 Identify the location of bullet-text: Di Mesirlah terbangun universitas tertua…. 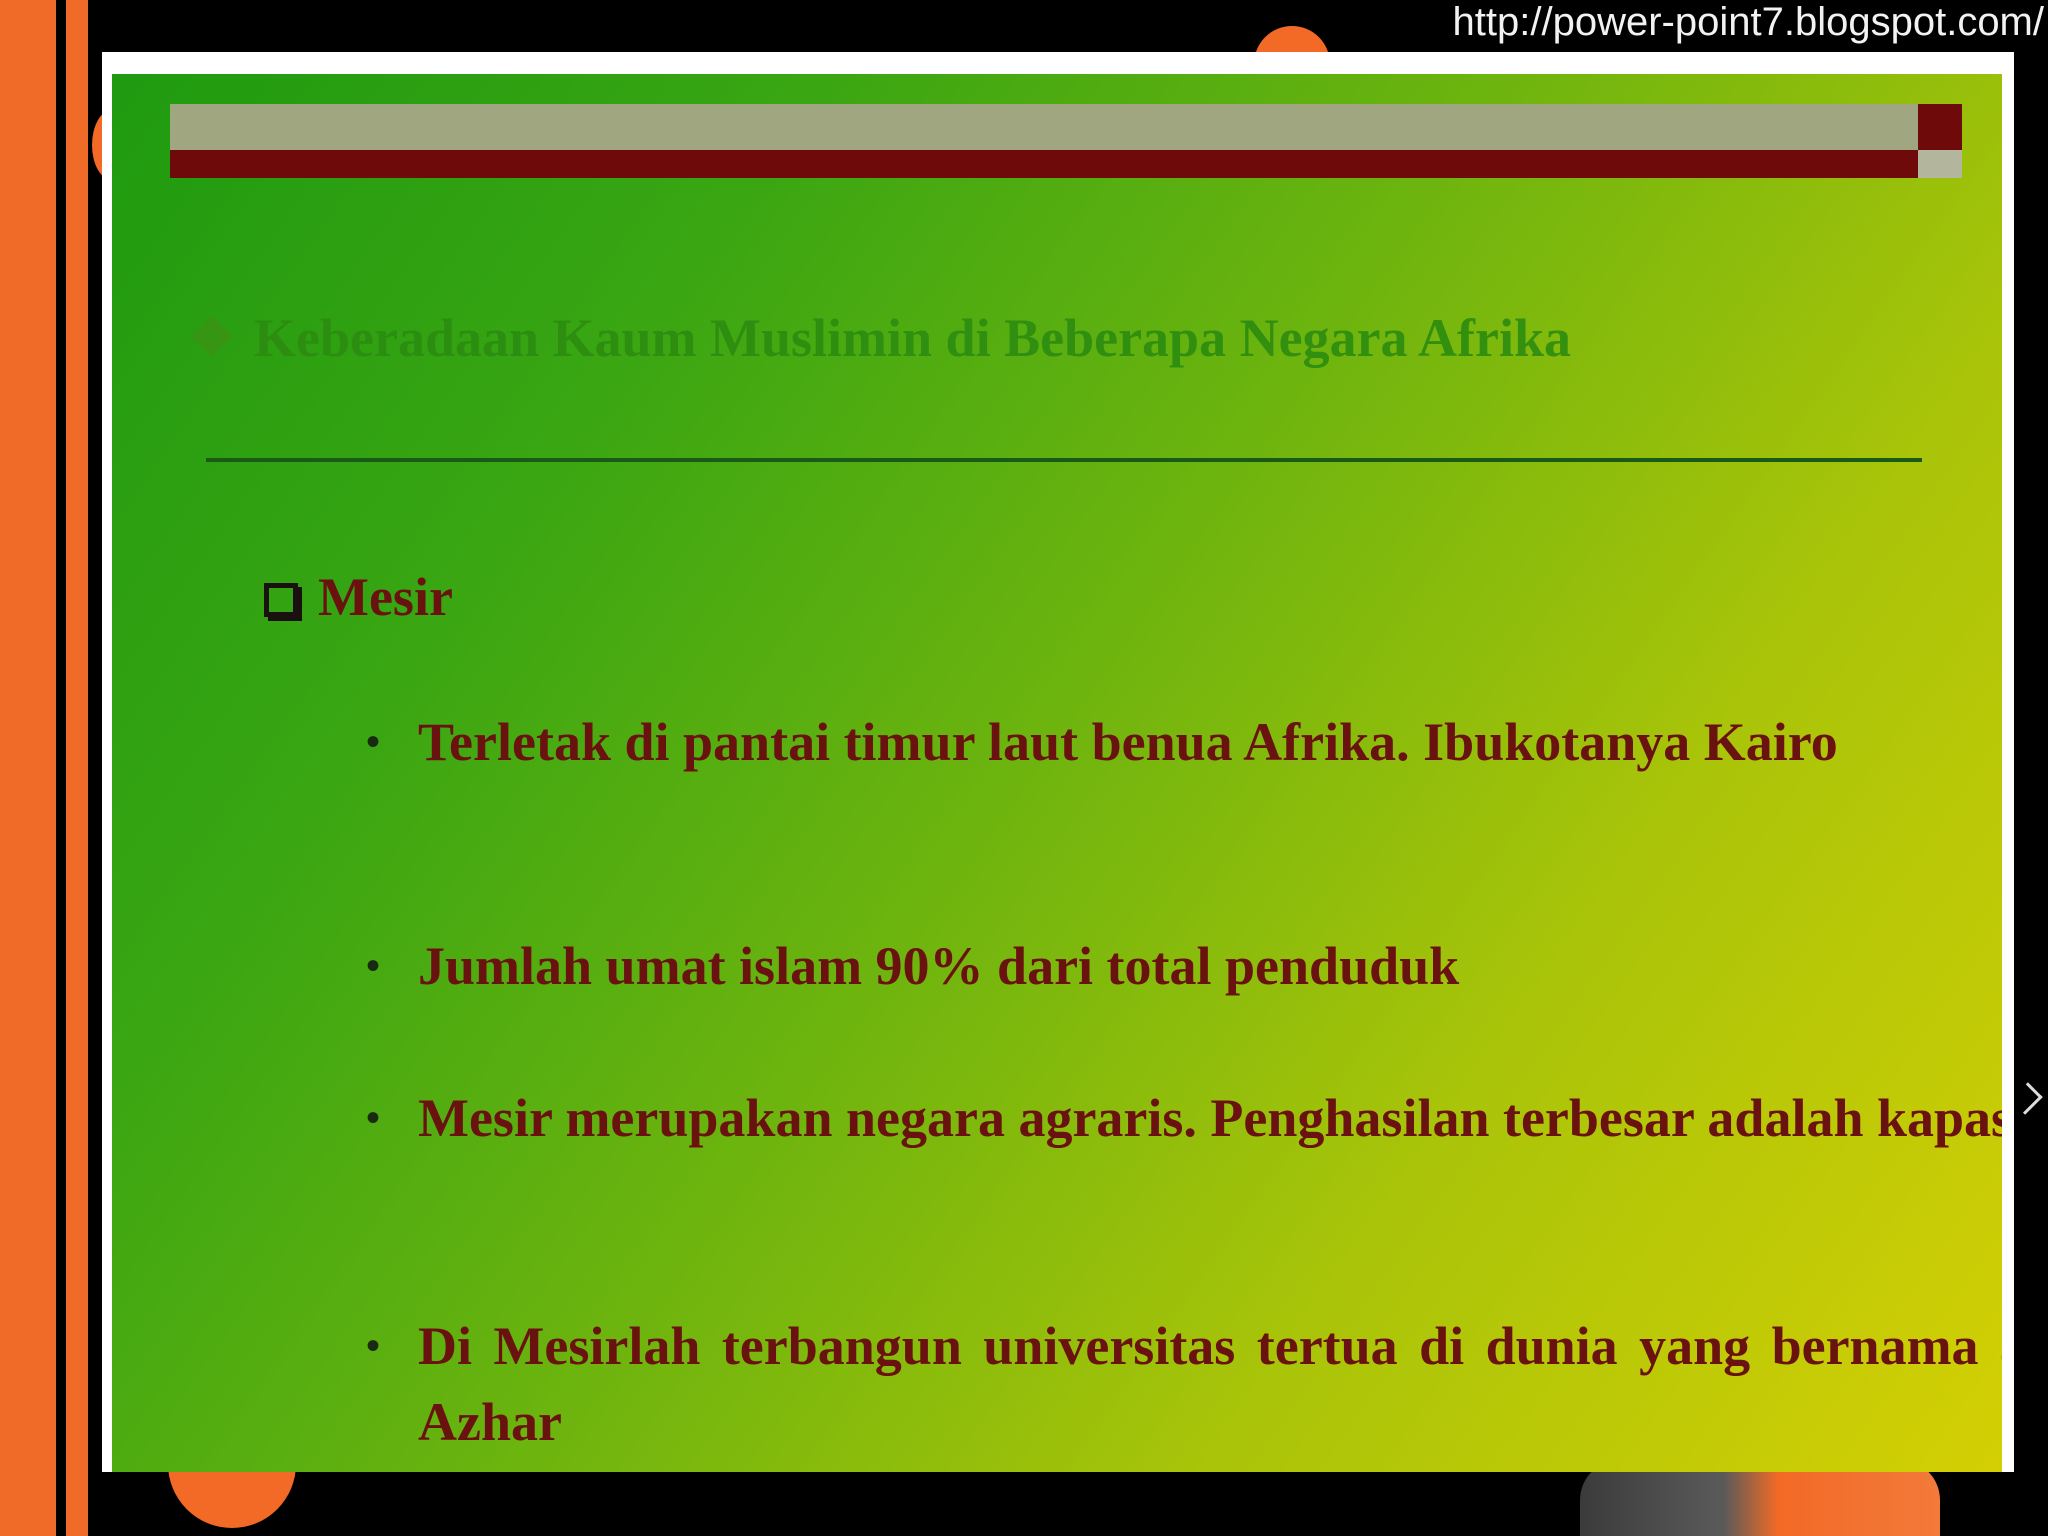
(1210, 1384).